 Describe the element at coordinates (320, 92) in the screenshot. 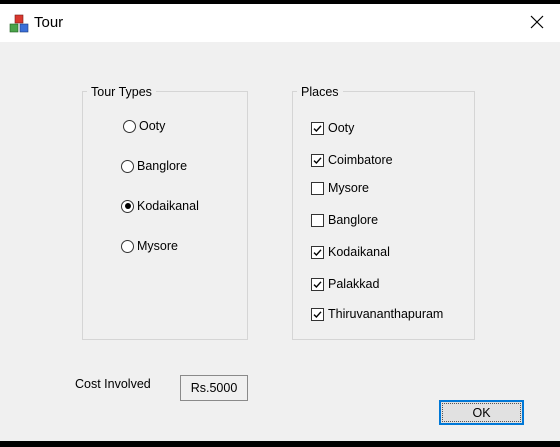

I see `places-legend: Places` at that location.